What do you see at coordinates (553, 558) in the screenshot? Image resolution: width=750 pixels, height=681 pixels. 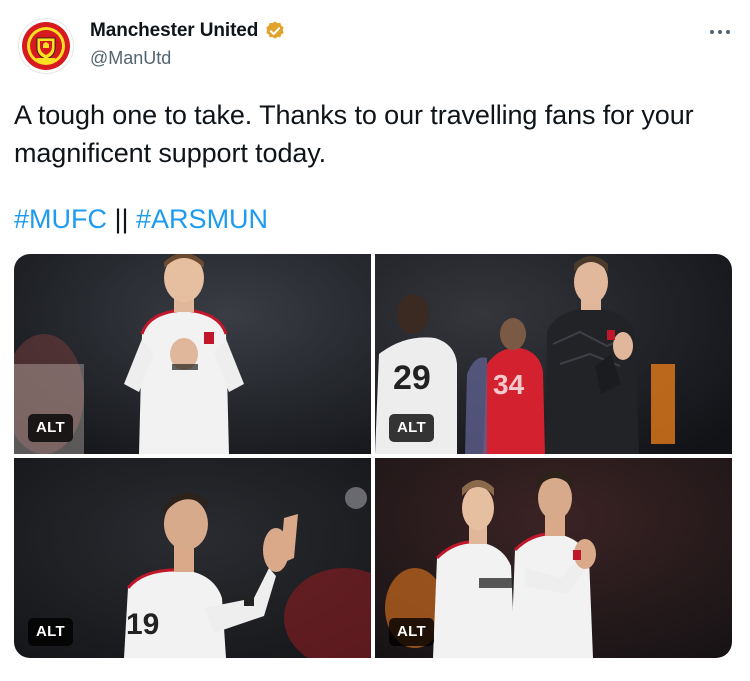 I see `photo-4: ALT` at bounding box center [553, 558].